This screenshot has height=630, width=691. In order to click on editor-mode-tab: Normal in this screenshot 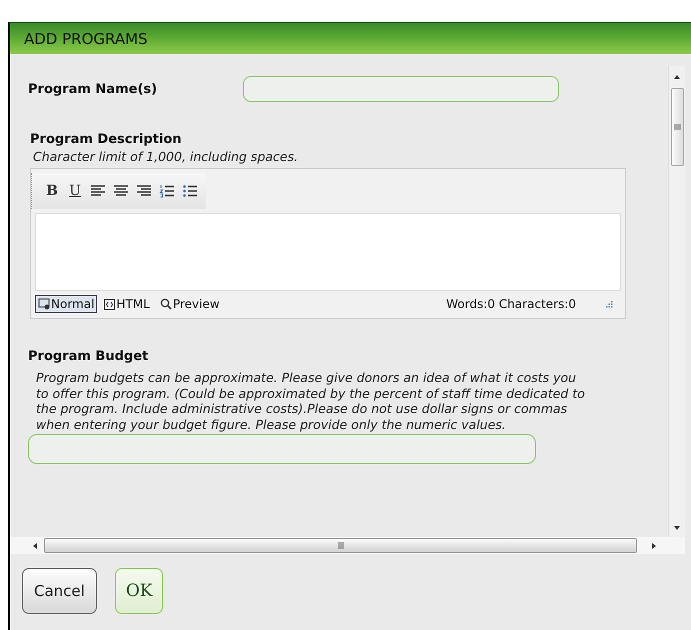, I will do `click(66, 304)`.